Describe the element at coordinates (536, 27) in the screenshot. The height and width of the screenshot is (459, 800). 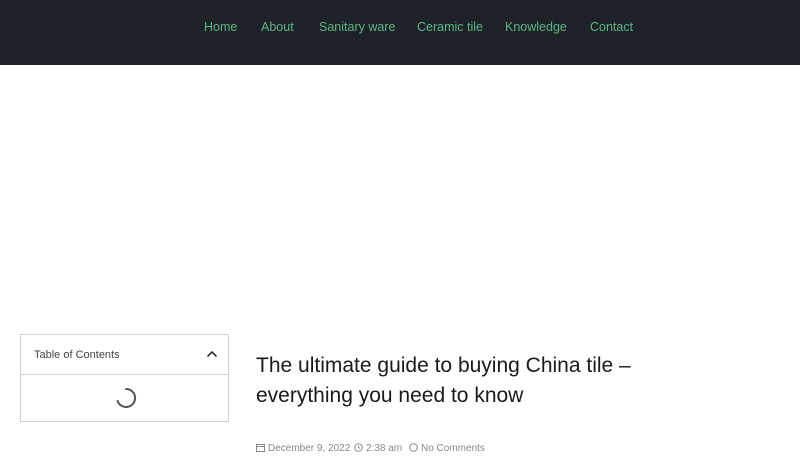
I see `nav-knowledge: Knowledge` at that location.